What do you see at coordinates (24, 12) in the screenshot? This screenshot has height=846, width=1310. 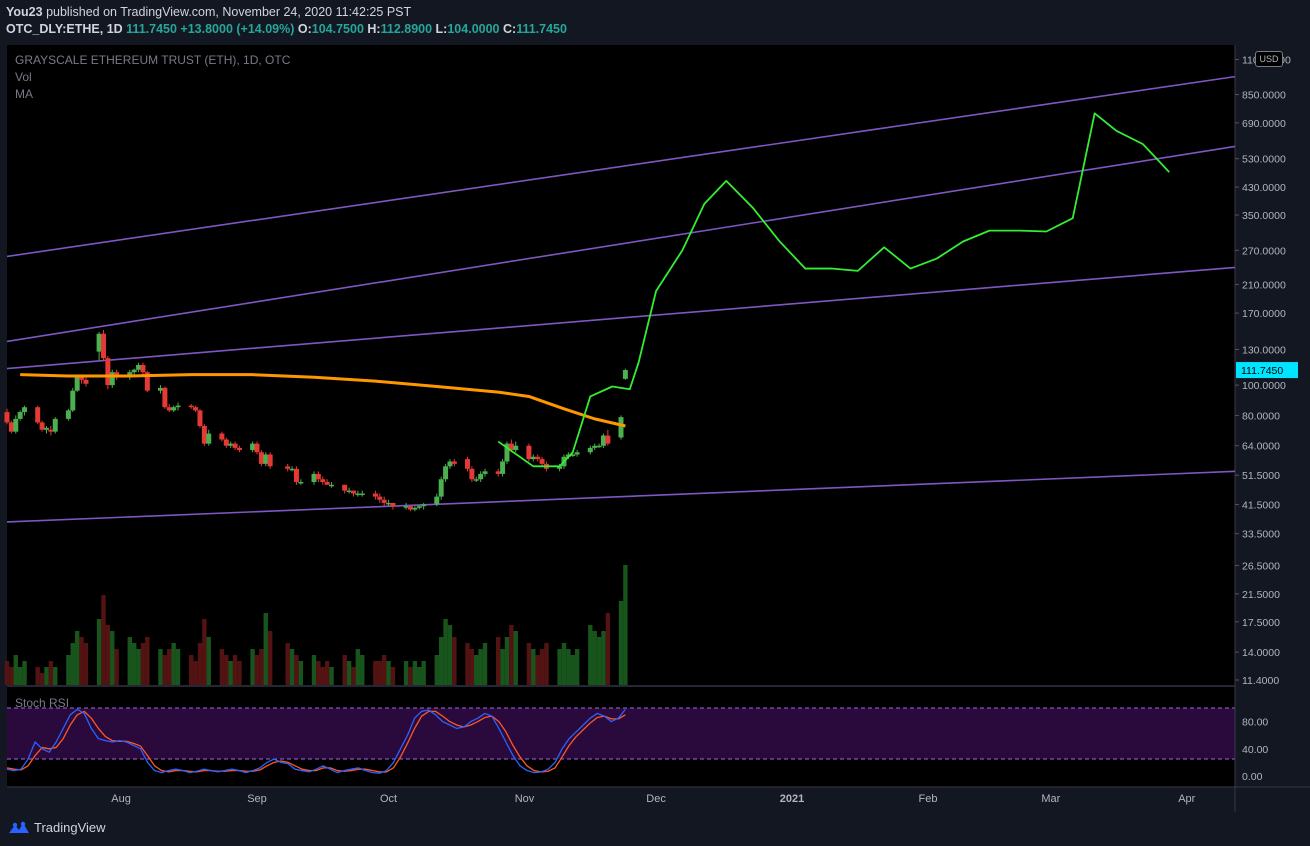 I see `author-name: You23` at bounding box center [24, 12].